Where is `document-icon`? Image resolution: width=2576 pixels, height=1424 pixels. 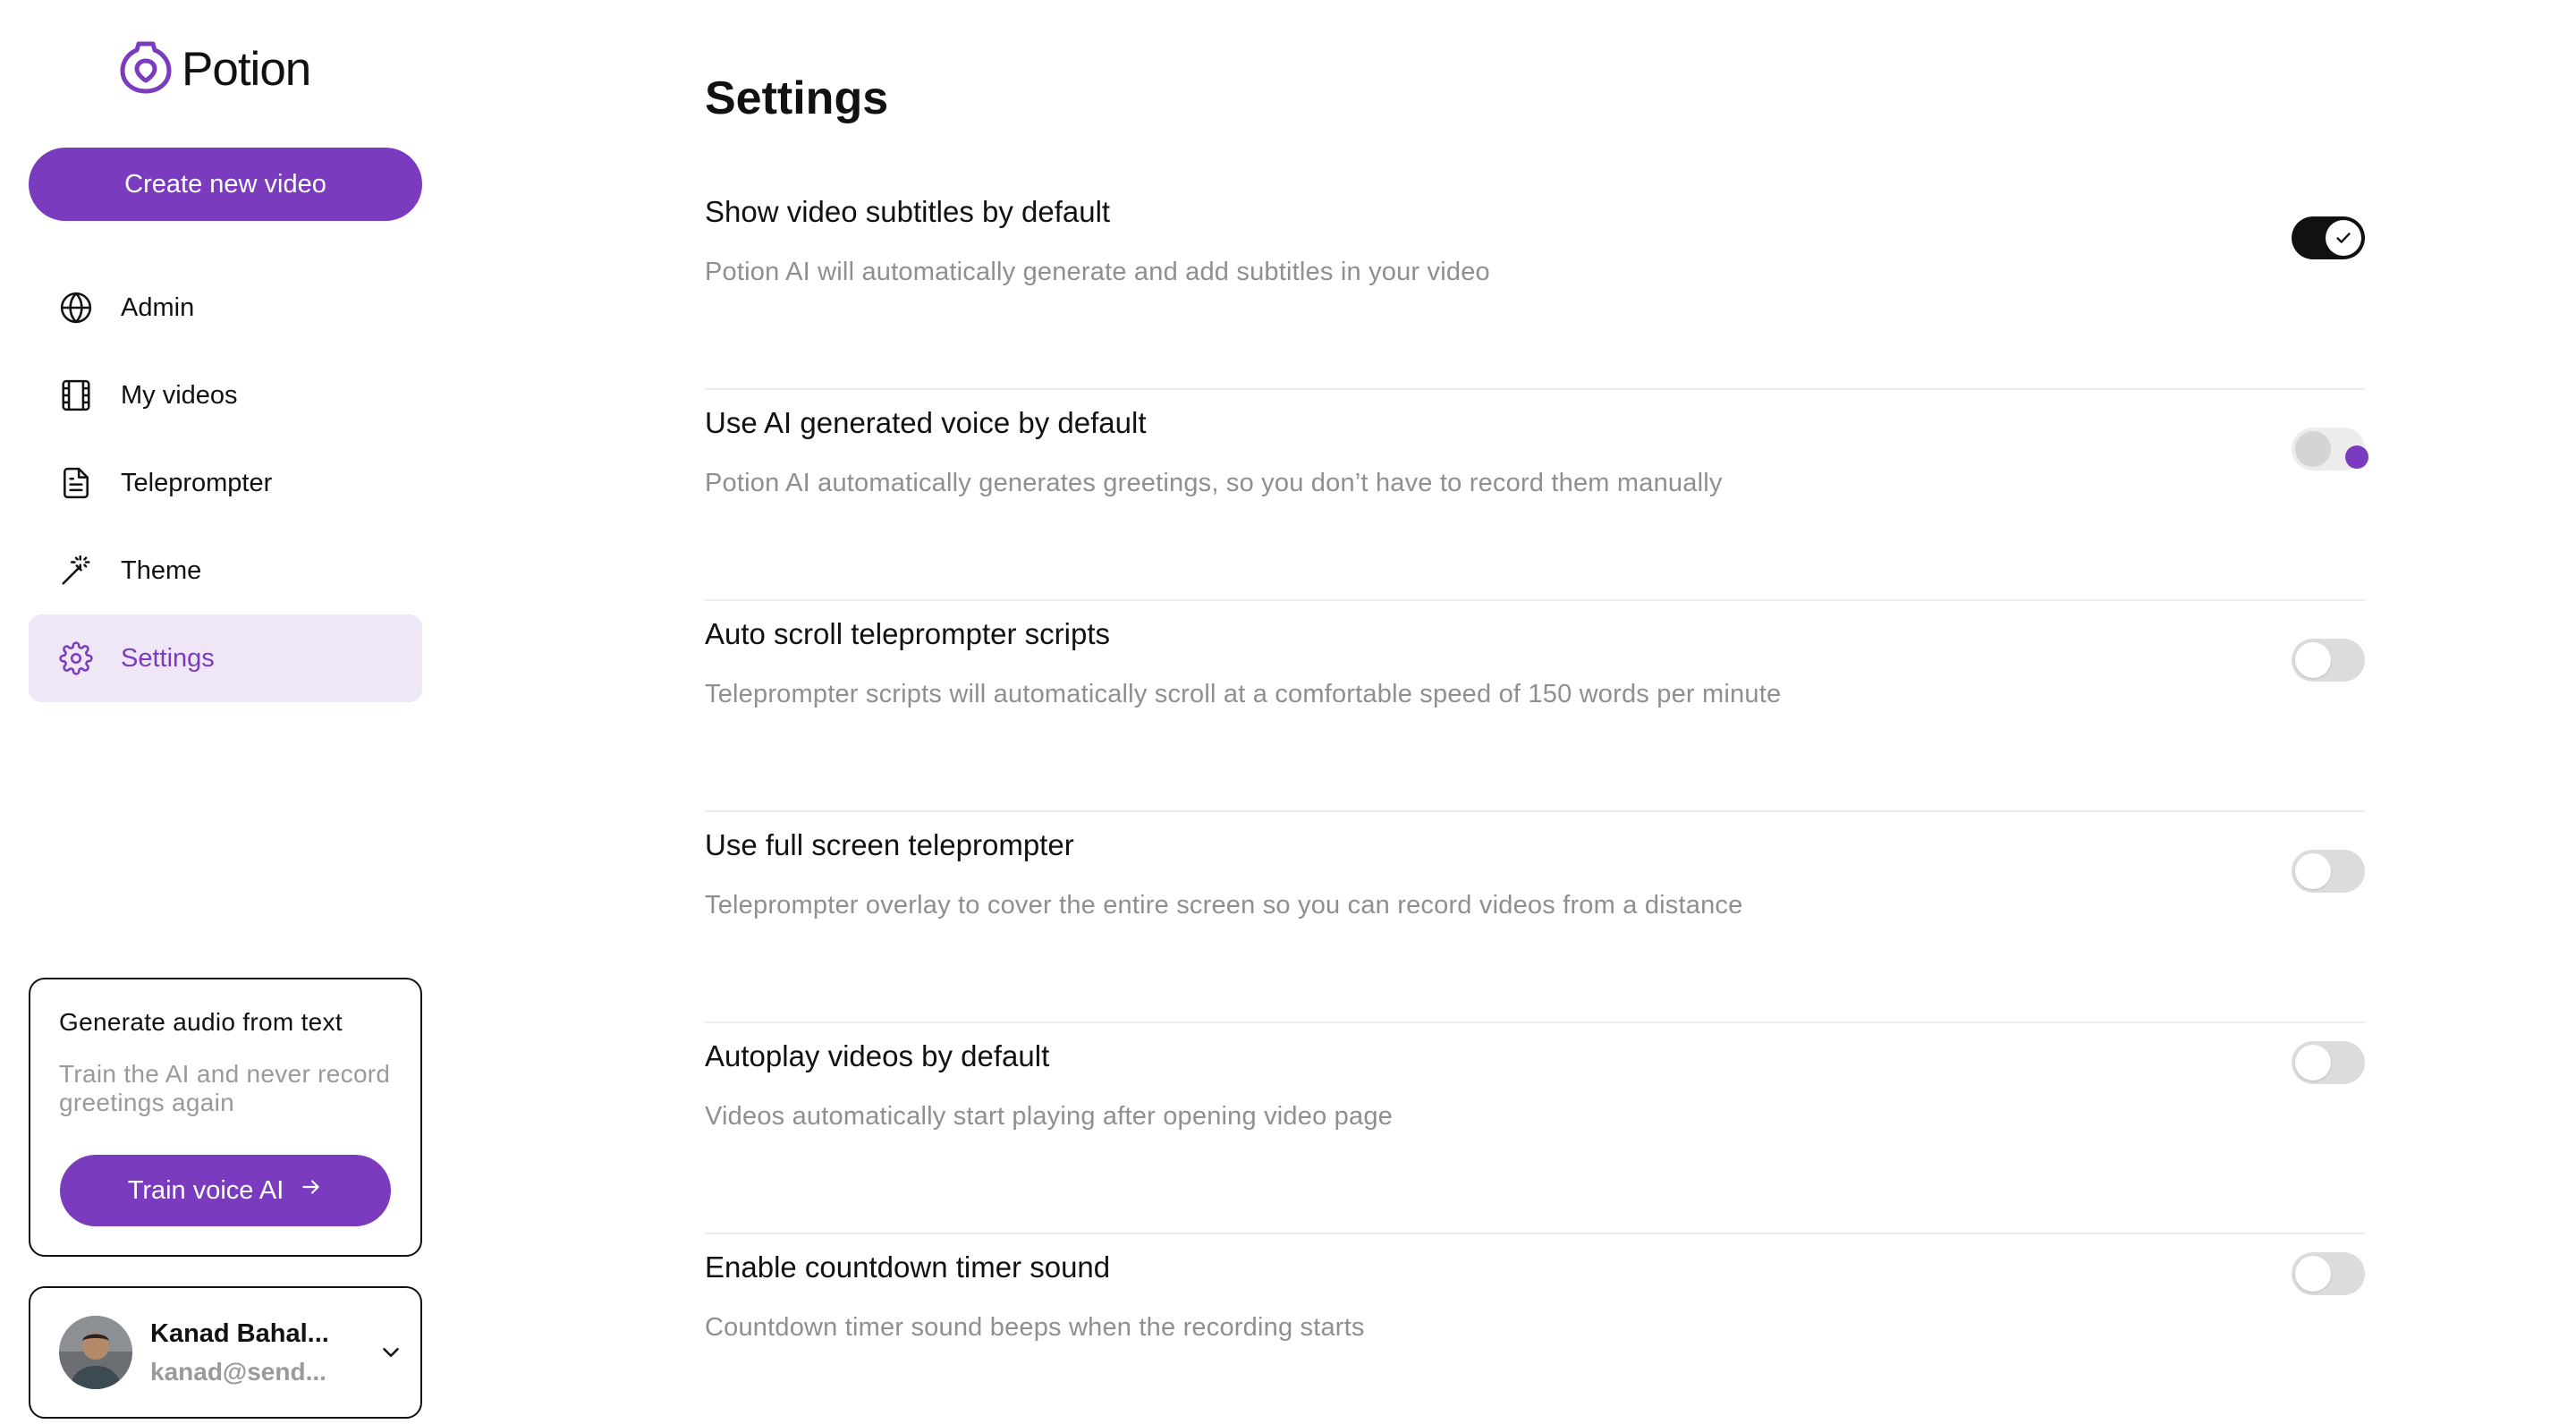
document-icon is located at coordinates (76, 483).